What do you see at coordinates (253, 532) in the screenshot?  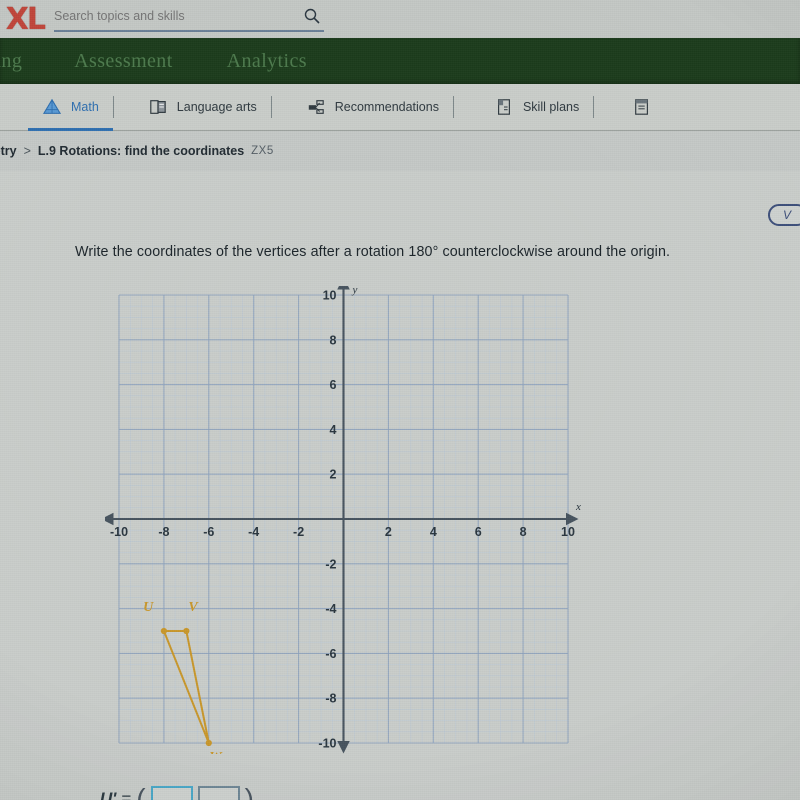 I see `x-tick-label: -4` at bounding box center [253, 532].